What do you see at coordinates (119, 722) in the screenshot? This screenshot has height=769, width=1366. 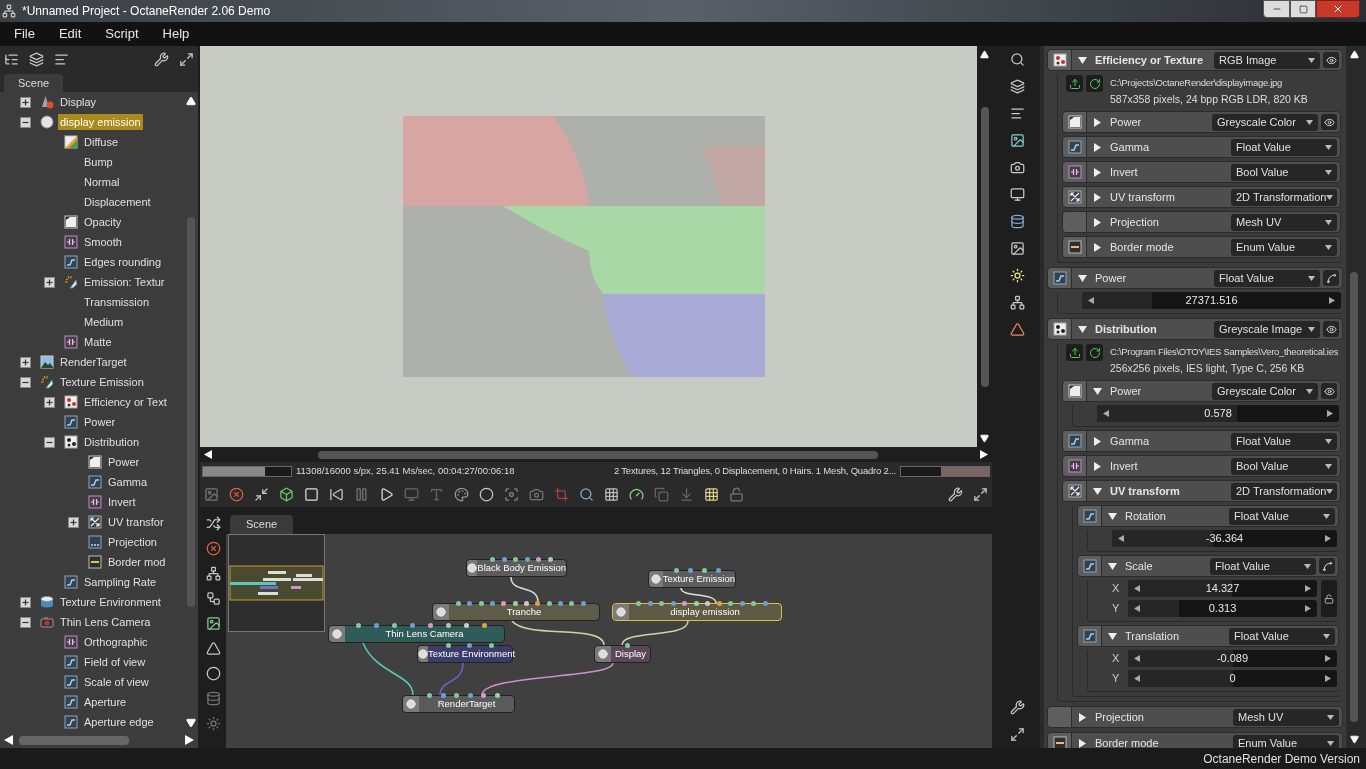 I see `tree-item: Aperture edge` at bounding box center [119, 722].